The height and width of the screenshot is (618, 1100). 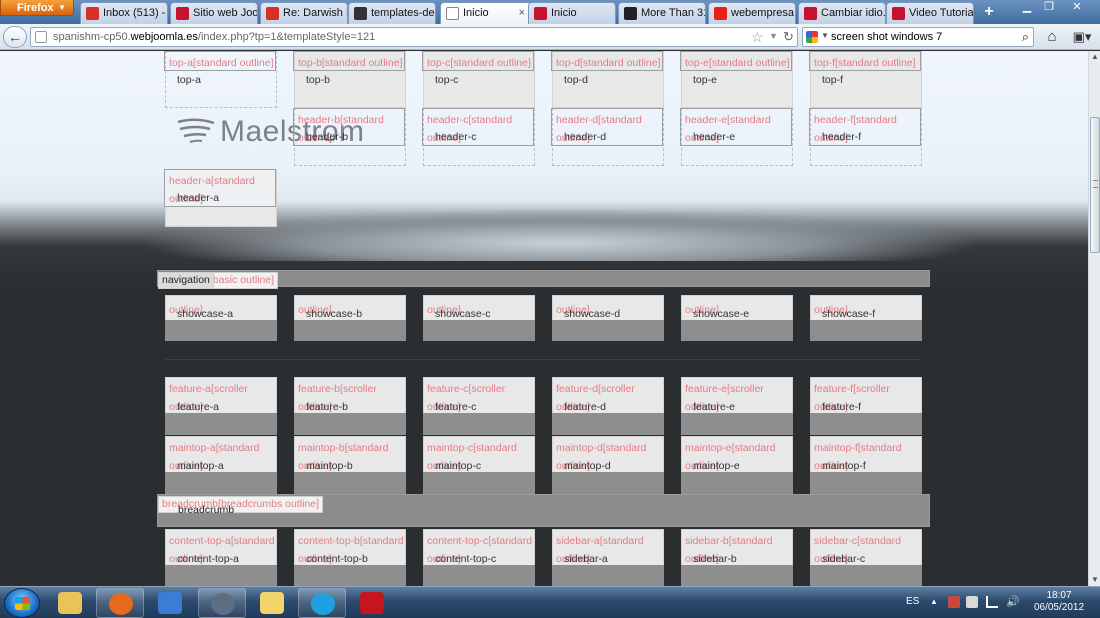 I want to click on minimize-button: ▁, so click(x=1027, y=8).